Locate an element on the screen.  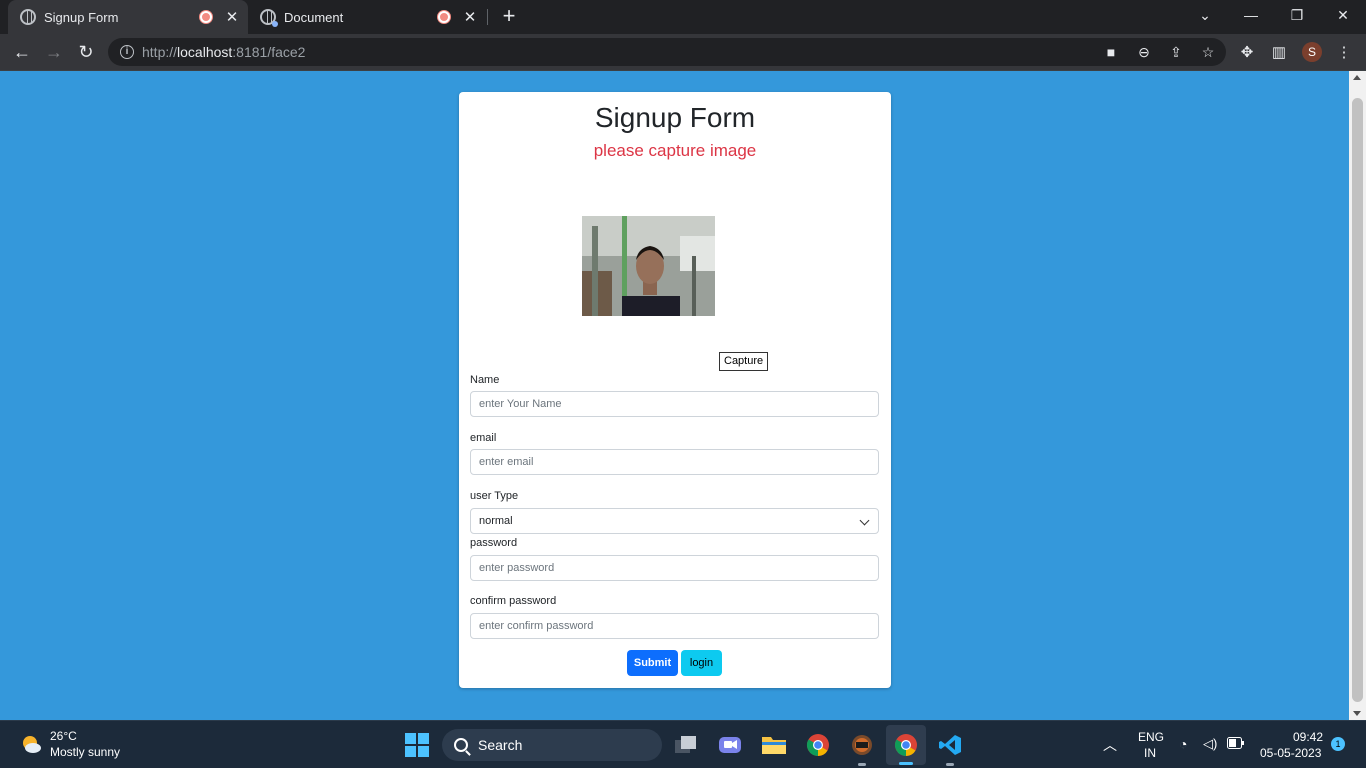
page-title: Signup Form is located at coordinates (675, 117).